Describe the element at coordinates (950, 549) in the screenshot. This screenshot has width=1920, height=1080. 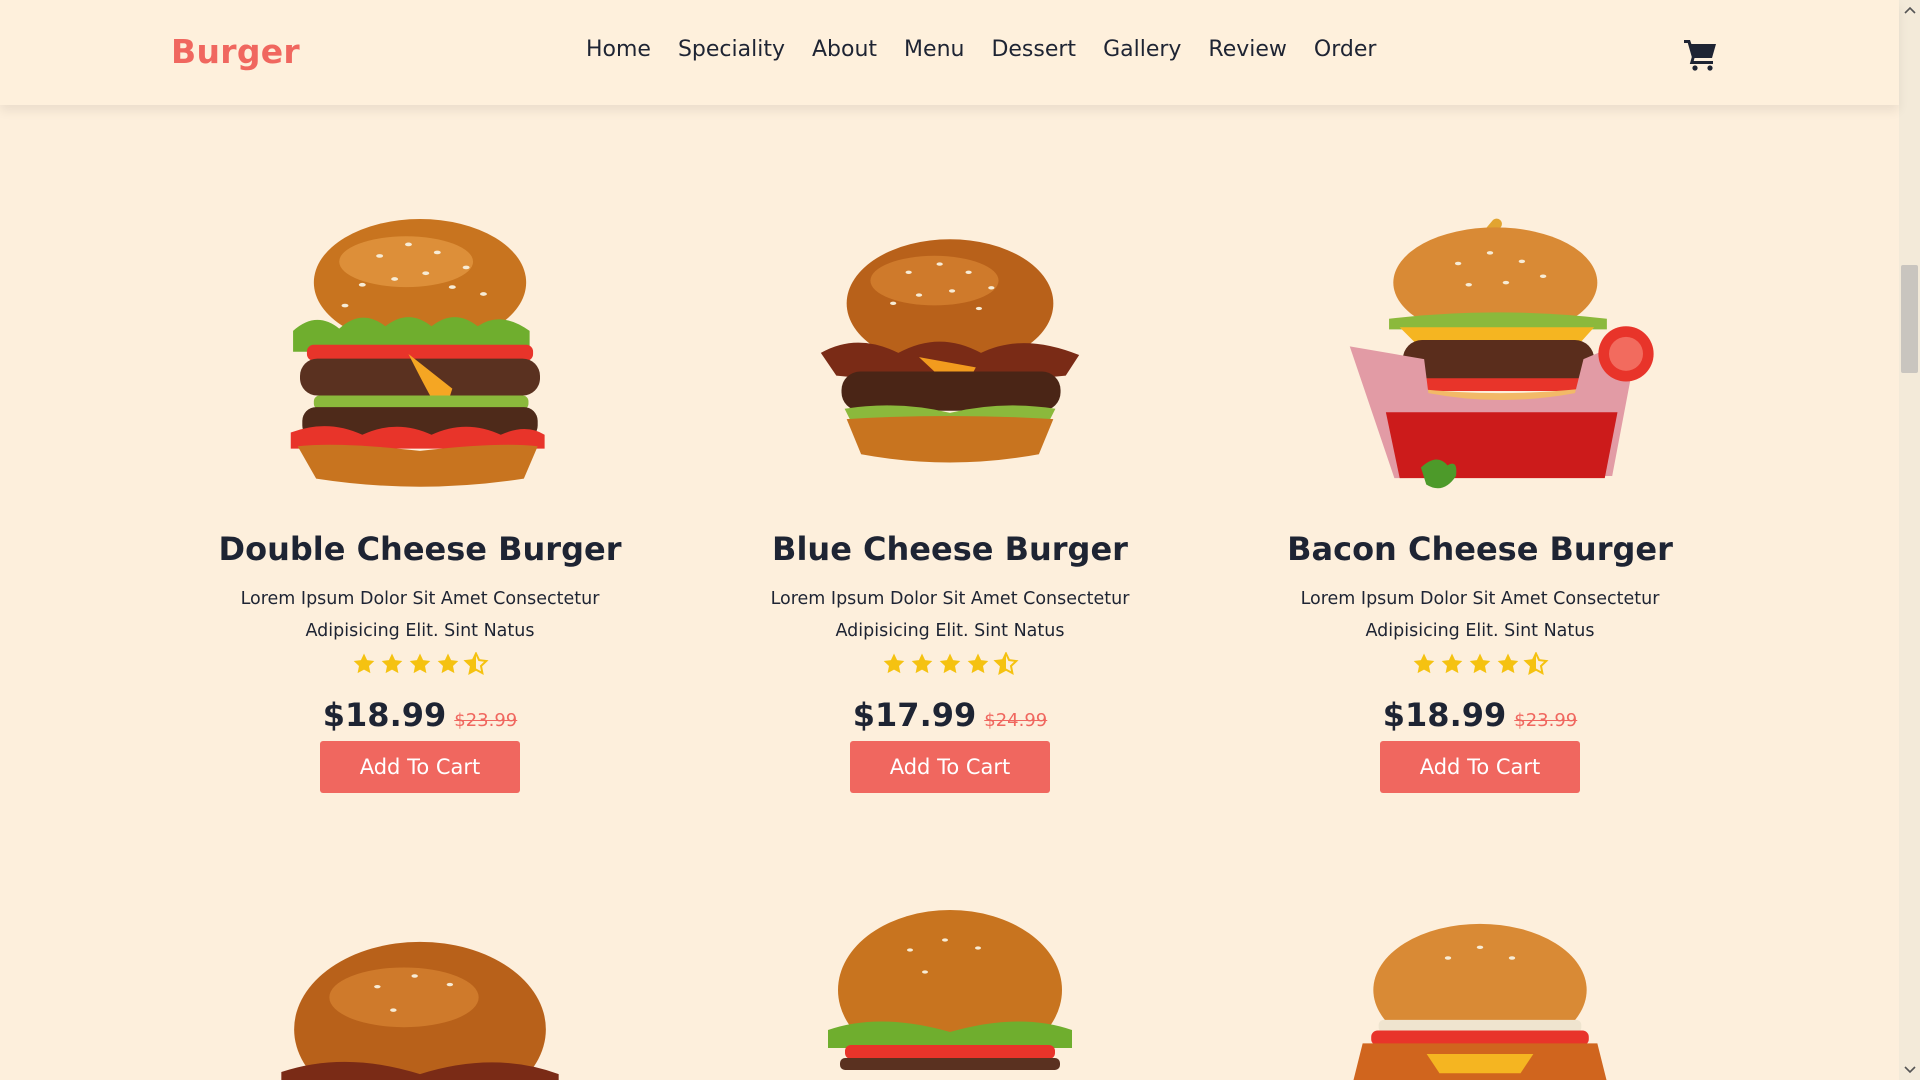
I see `product-title: Blue Cheese Burger` at that location.